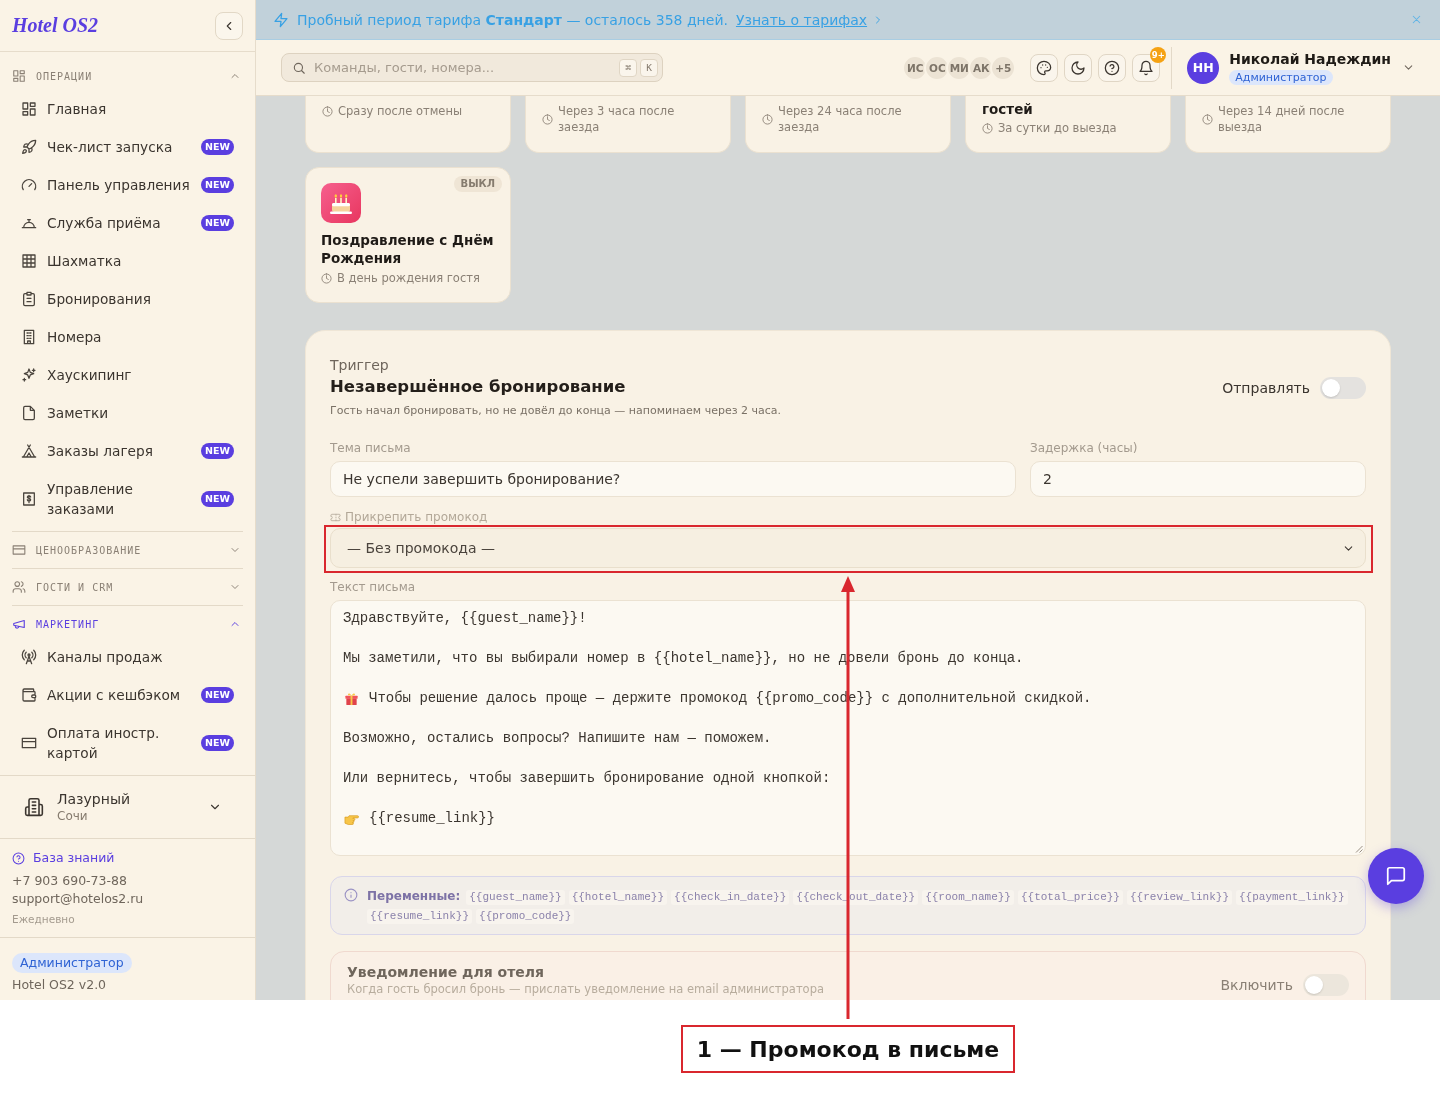 Image resolution: width=1440 pixels, height=1097 pixels. What do you see at coordinates (408, 124) in the screenshot?
I see `template-card: Сразу после отмены` at bounding box center [408, 124].